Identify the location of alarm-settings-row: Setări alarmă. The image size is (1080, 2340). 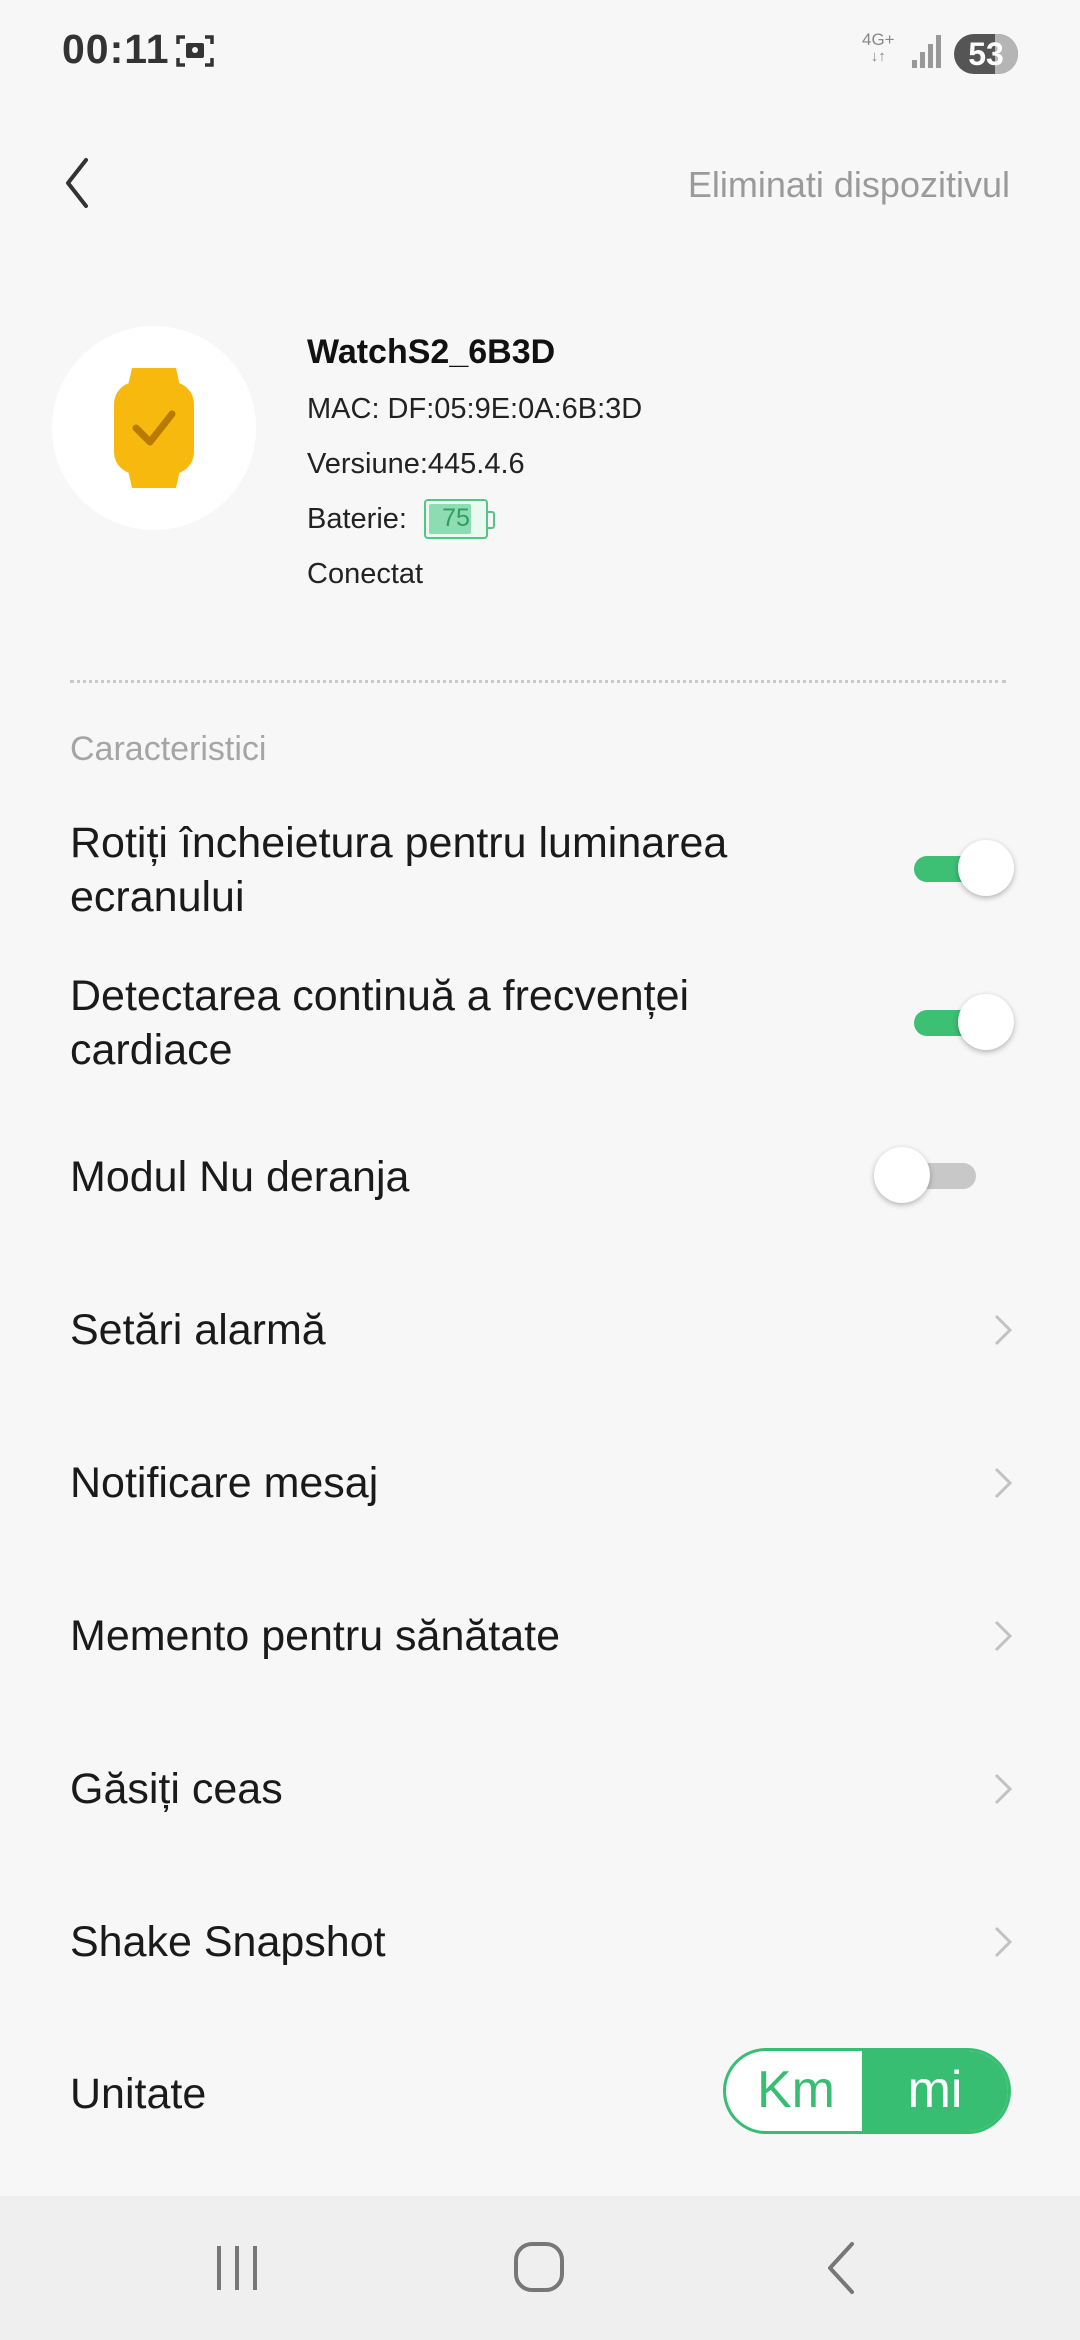
(540, 1330).